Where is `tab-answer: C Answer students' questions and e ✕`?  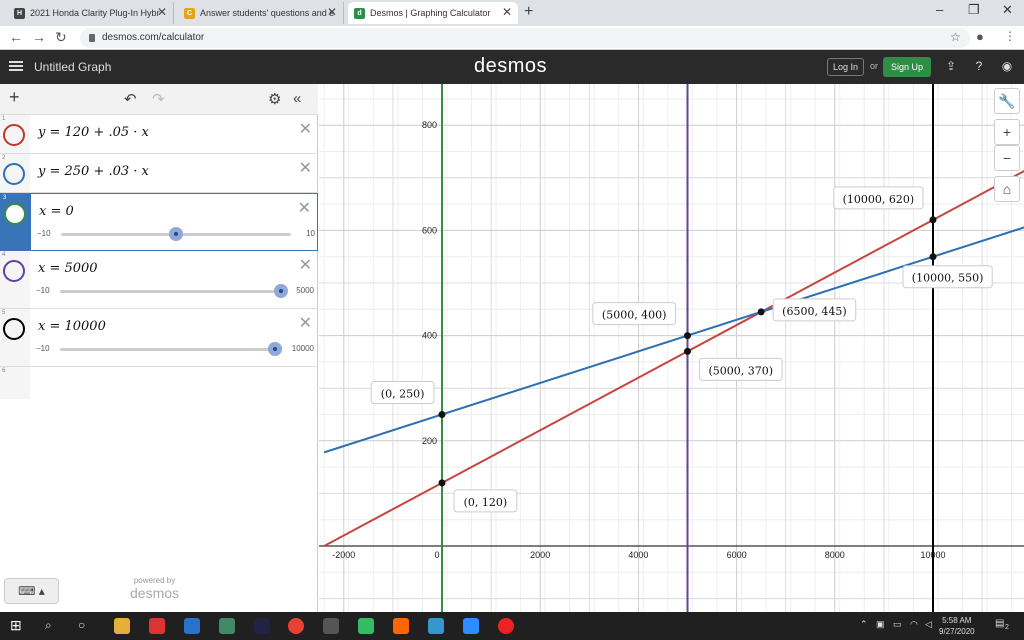 tab-answer: C Answer students' questions and e ✕ is located at coordinates (261, 13).